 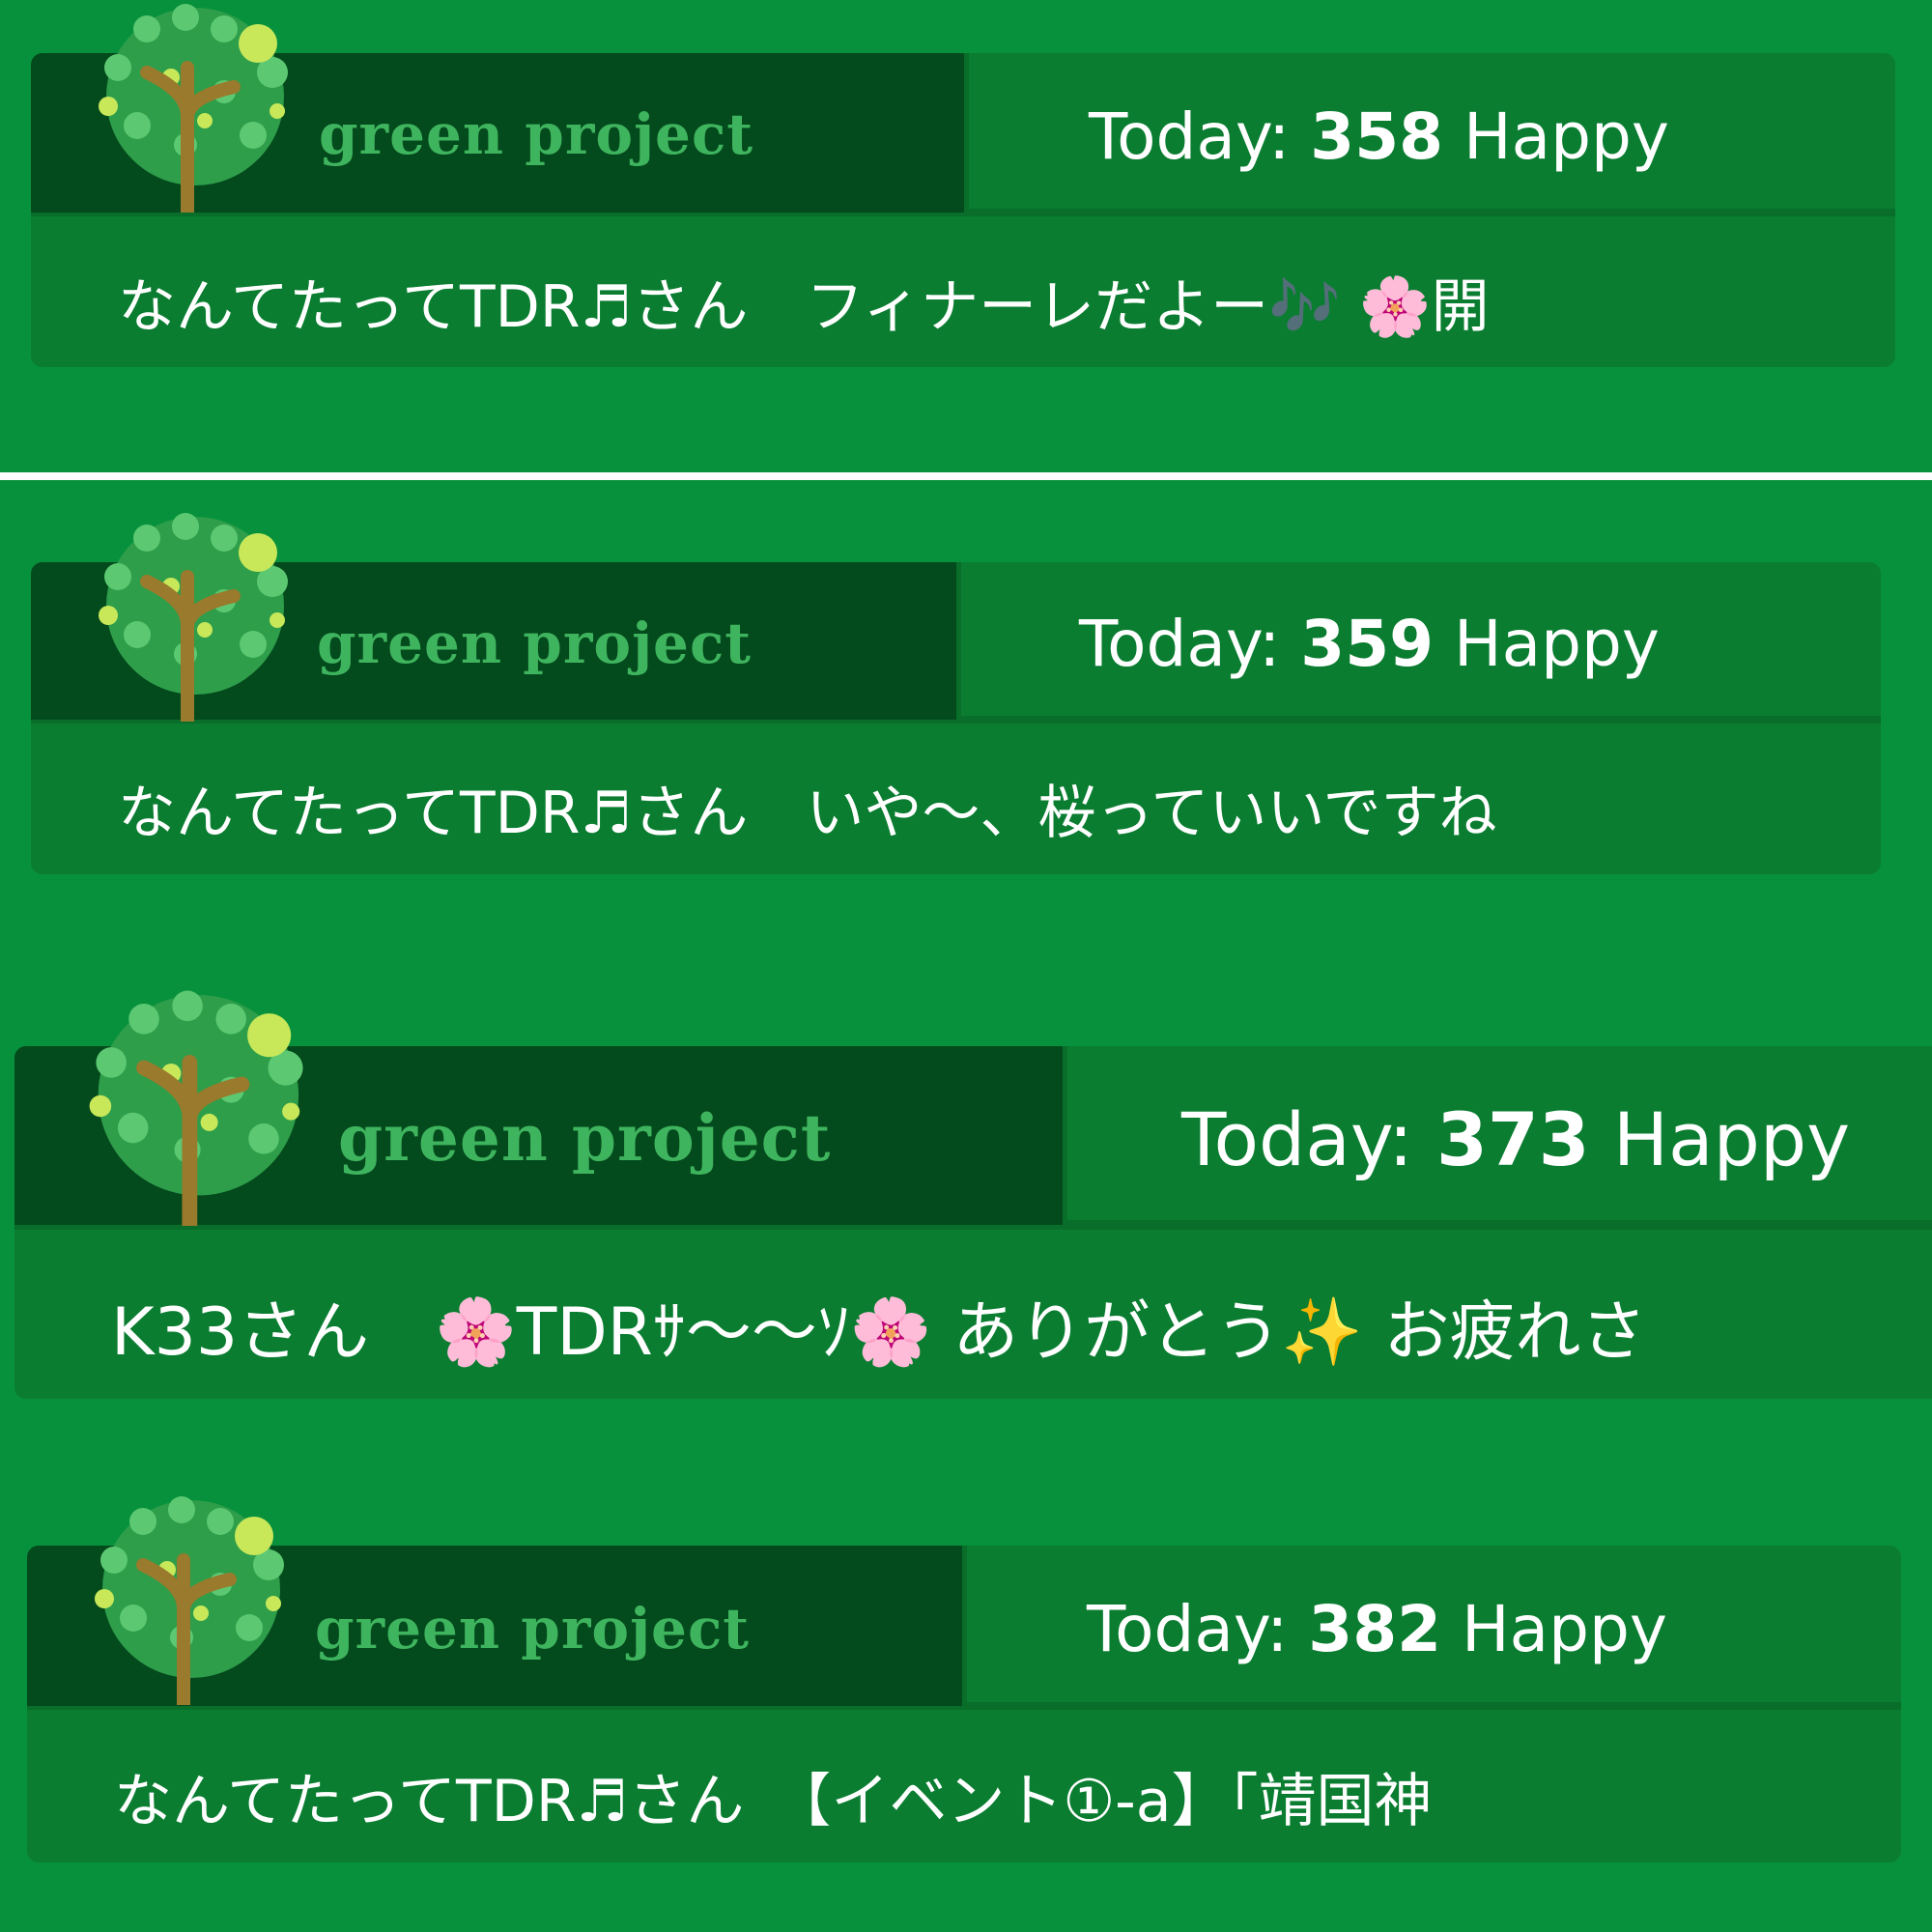 I want to click on divider, so click(x=966, y=476).